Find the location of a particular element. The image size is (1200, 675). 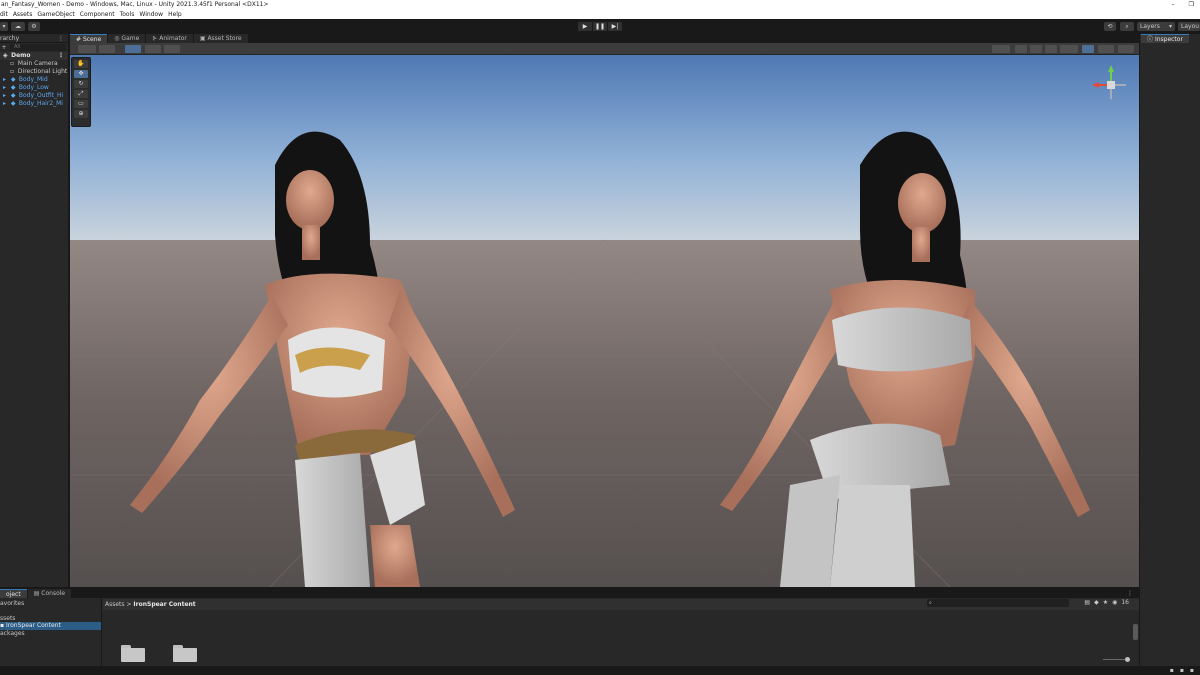

tab-scene: # Scene is located at coordinates (89, 38).